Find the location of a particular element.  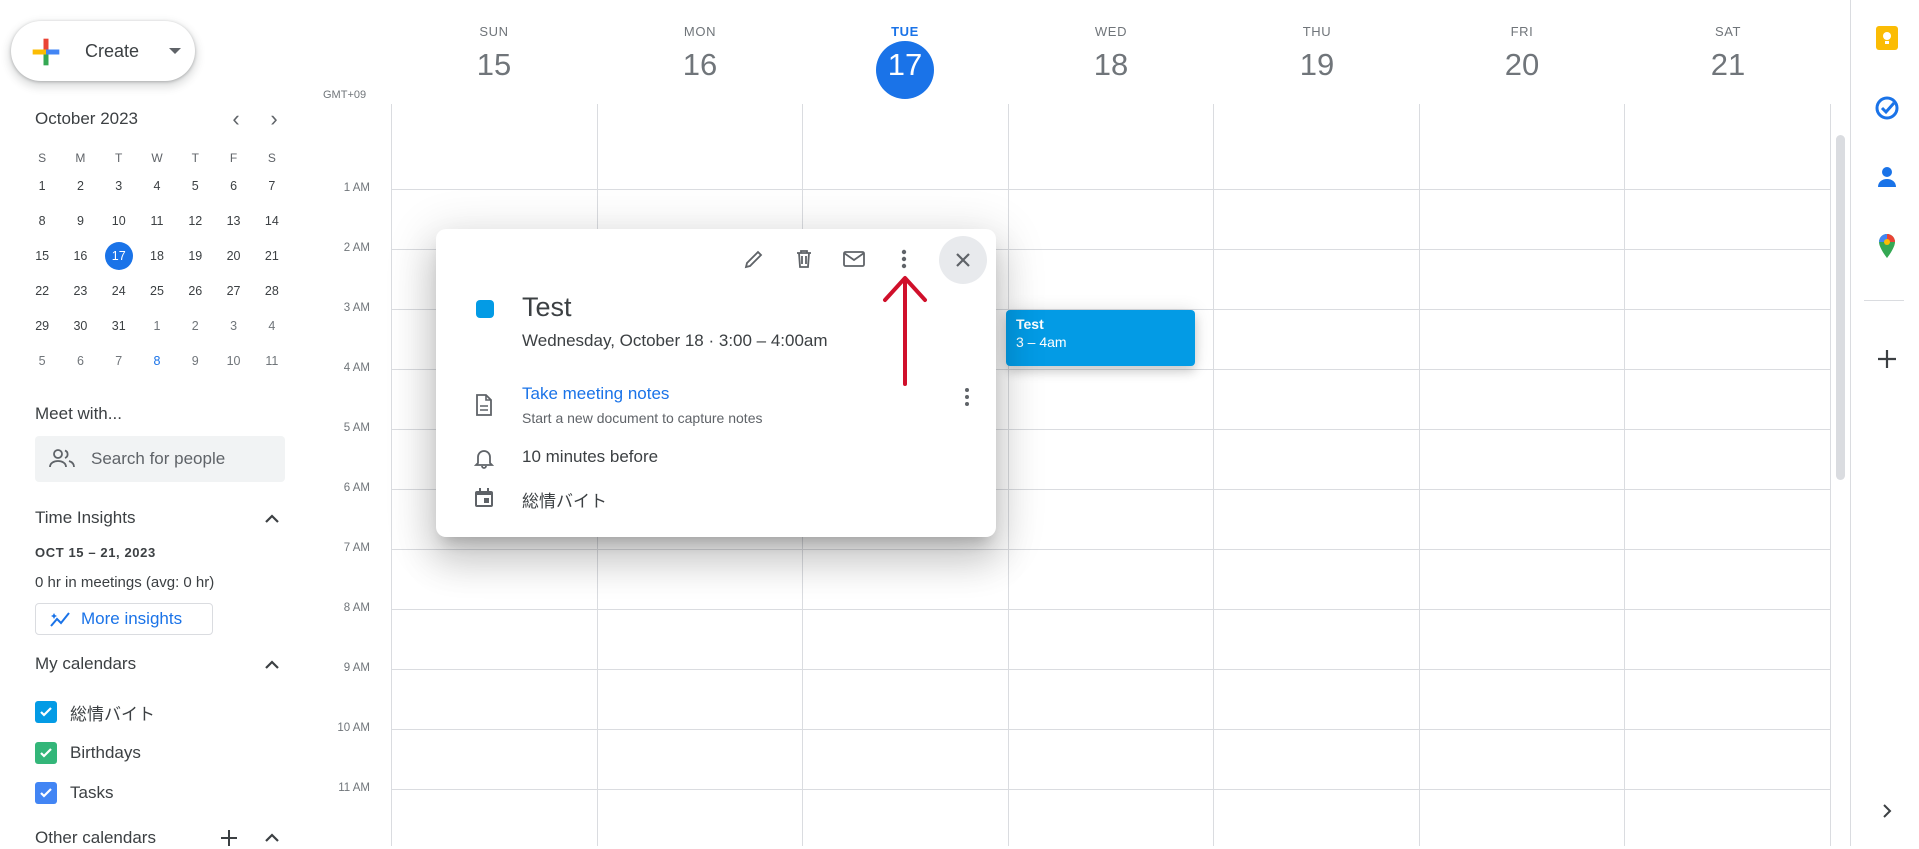

day-header: WED 18 is located at coordinates (1111, 53).